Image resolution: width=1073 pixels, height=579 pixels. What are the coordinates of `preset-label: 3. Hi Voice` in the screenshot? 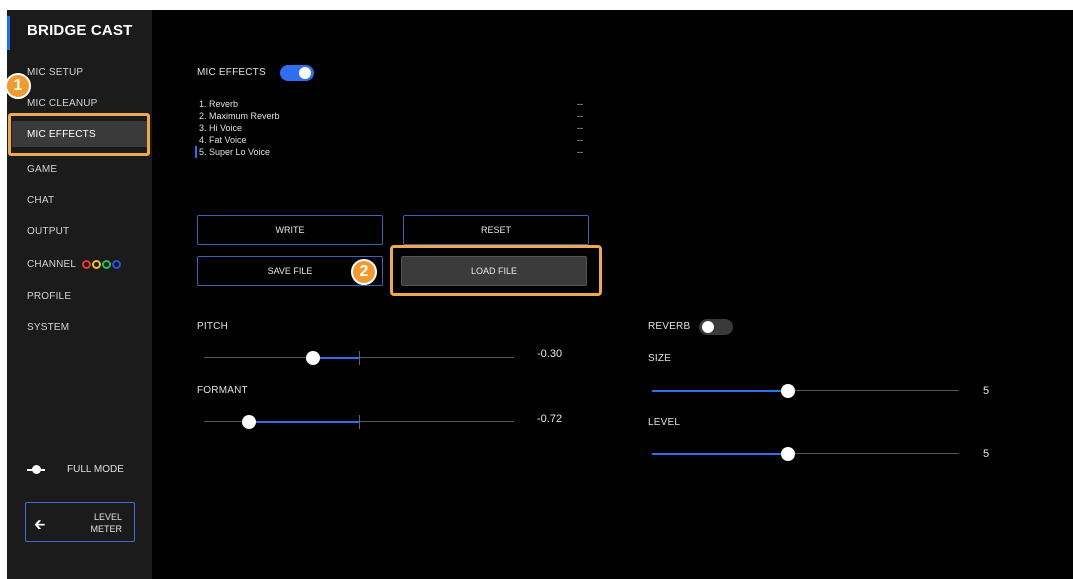 It's located at (221, 128).